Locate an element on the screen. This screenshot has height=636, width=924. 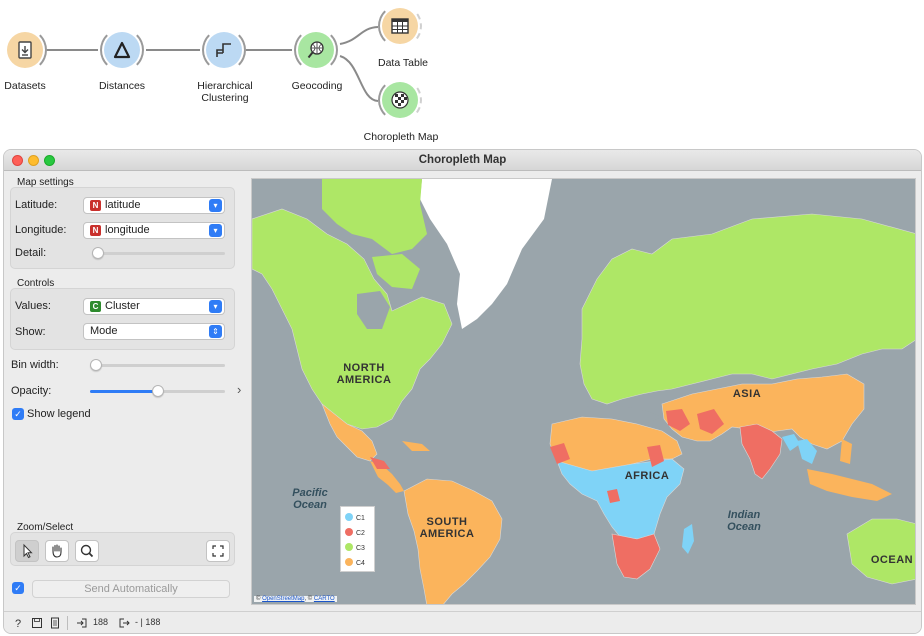
pan-tool-button is located at coordinates (57, 551).